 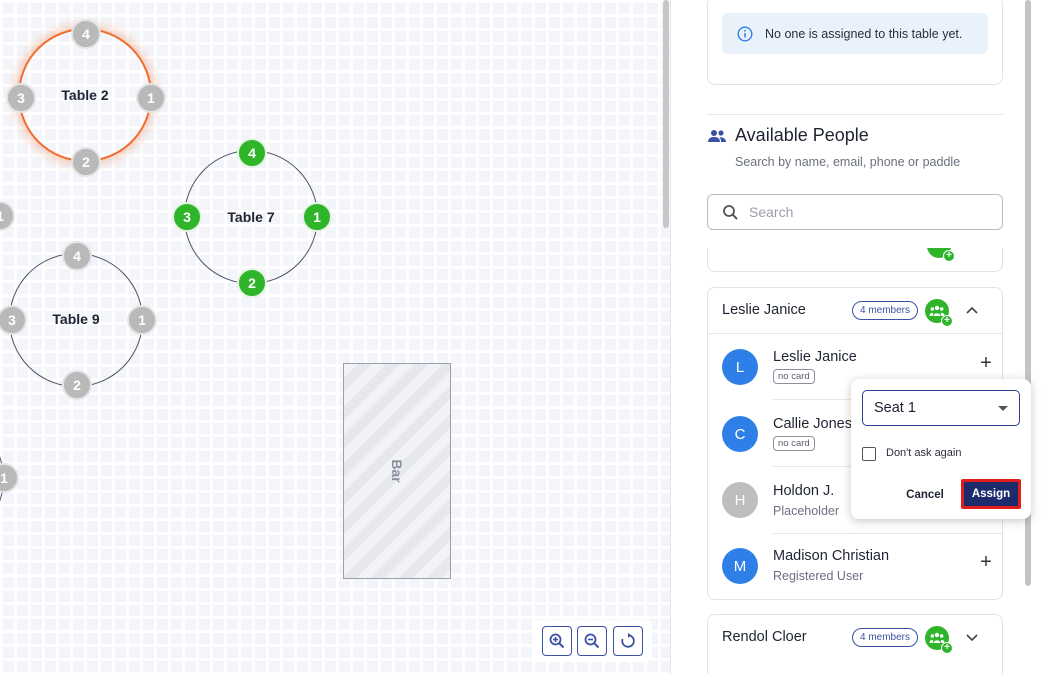 I want to click on chevron-up-icon, so click(x=972, y=310).